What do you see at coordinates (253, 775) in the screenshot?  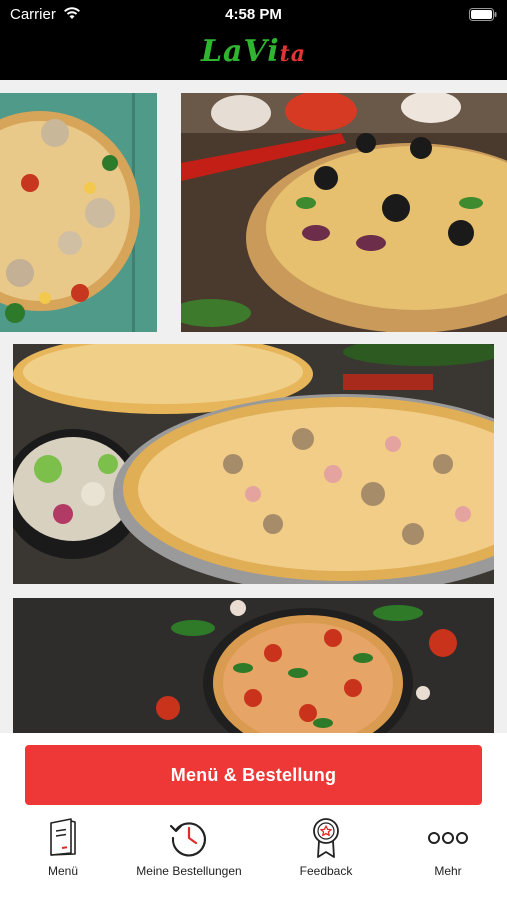 I see `menu-order-button: Menü & Bestellung` at bounding box center [253, 775].